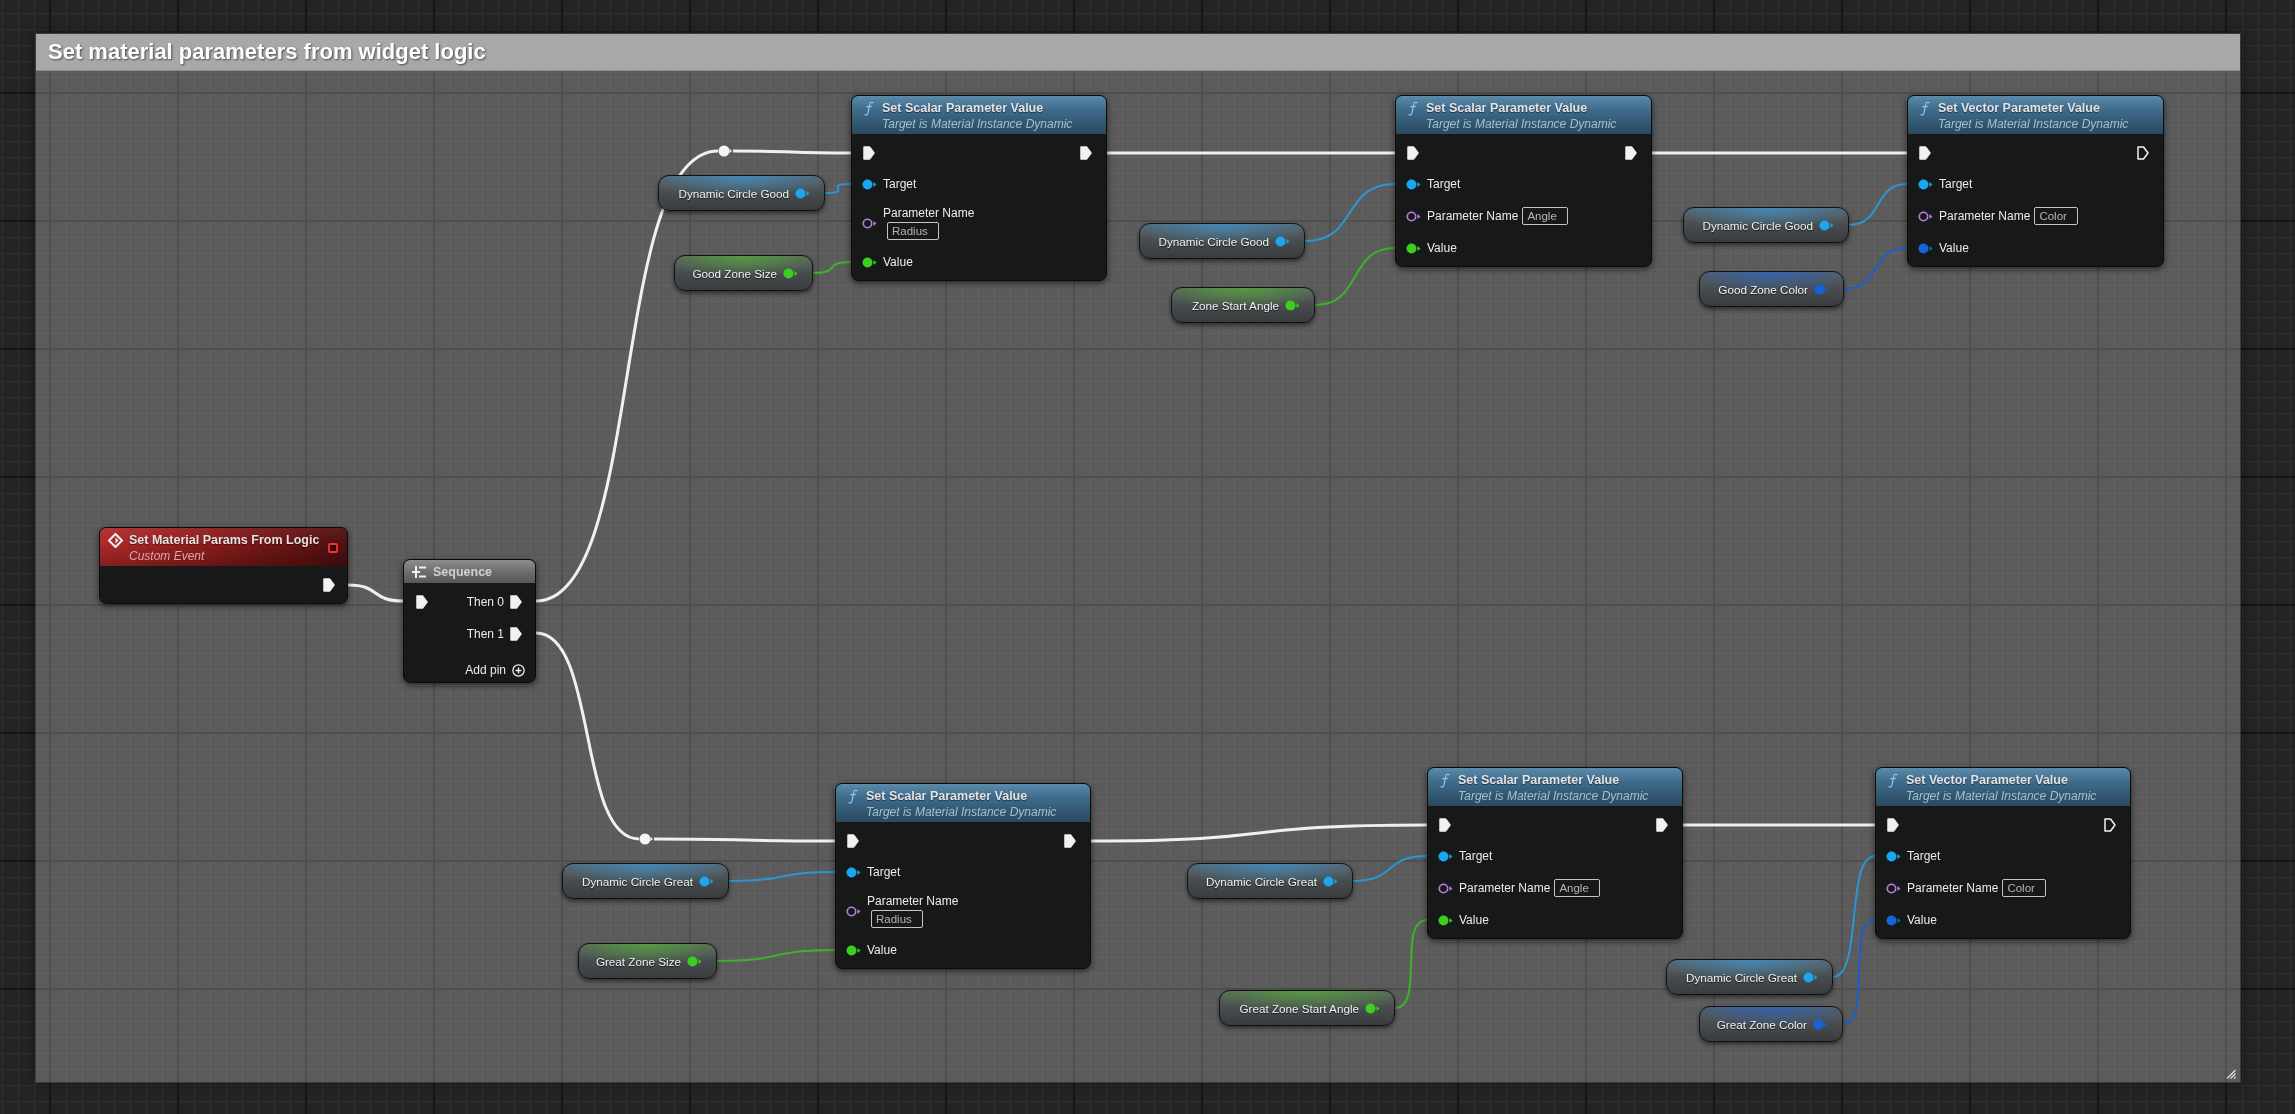  I want to click on node-subtitle: Custom Event, so click(167, 556).